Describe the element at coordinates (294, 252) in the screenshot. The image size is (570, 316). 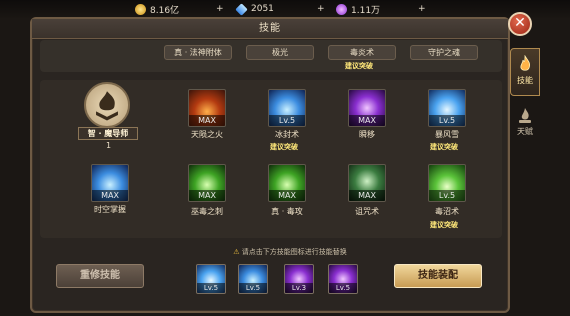
I see `replace-hint-text: 请点击下方技能图标进行技能替换` at that location.